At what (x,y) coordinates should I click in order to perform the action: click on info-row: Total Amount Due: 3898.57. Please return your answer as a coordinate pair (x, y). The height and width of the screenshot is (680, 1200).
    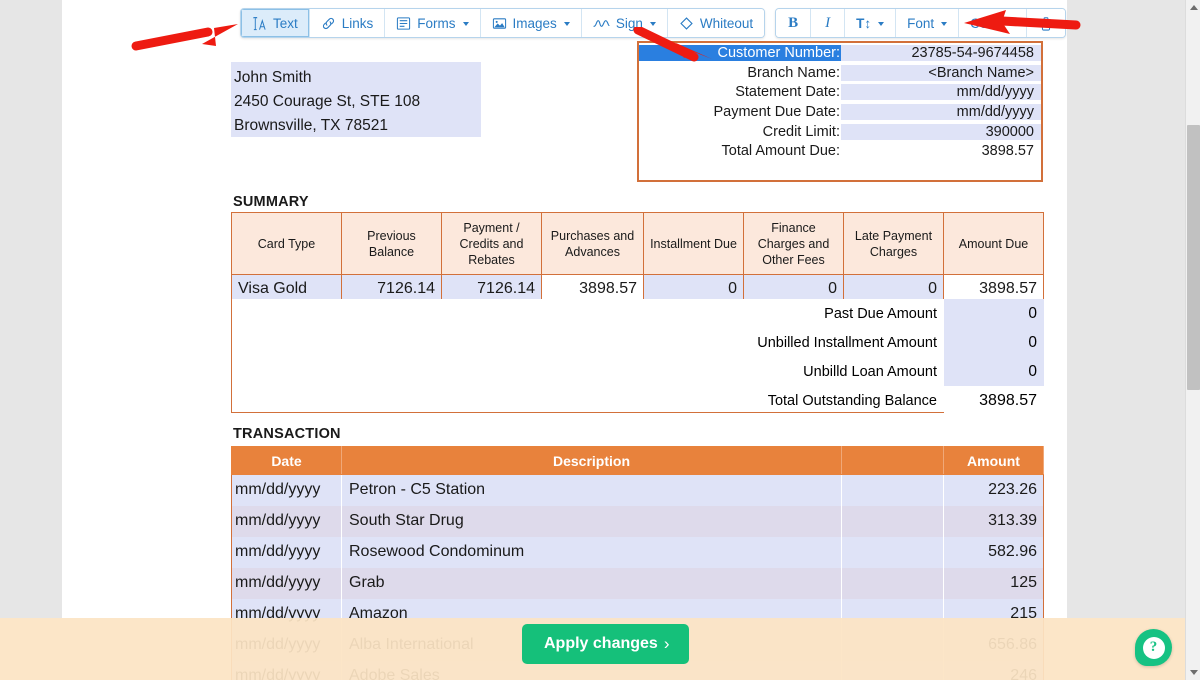
    Looking at the image, I should click on (840, 151).